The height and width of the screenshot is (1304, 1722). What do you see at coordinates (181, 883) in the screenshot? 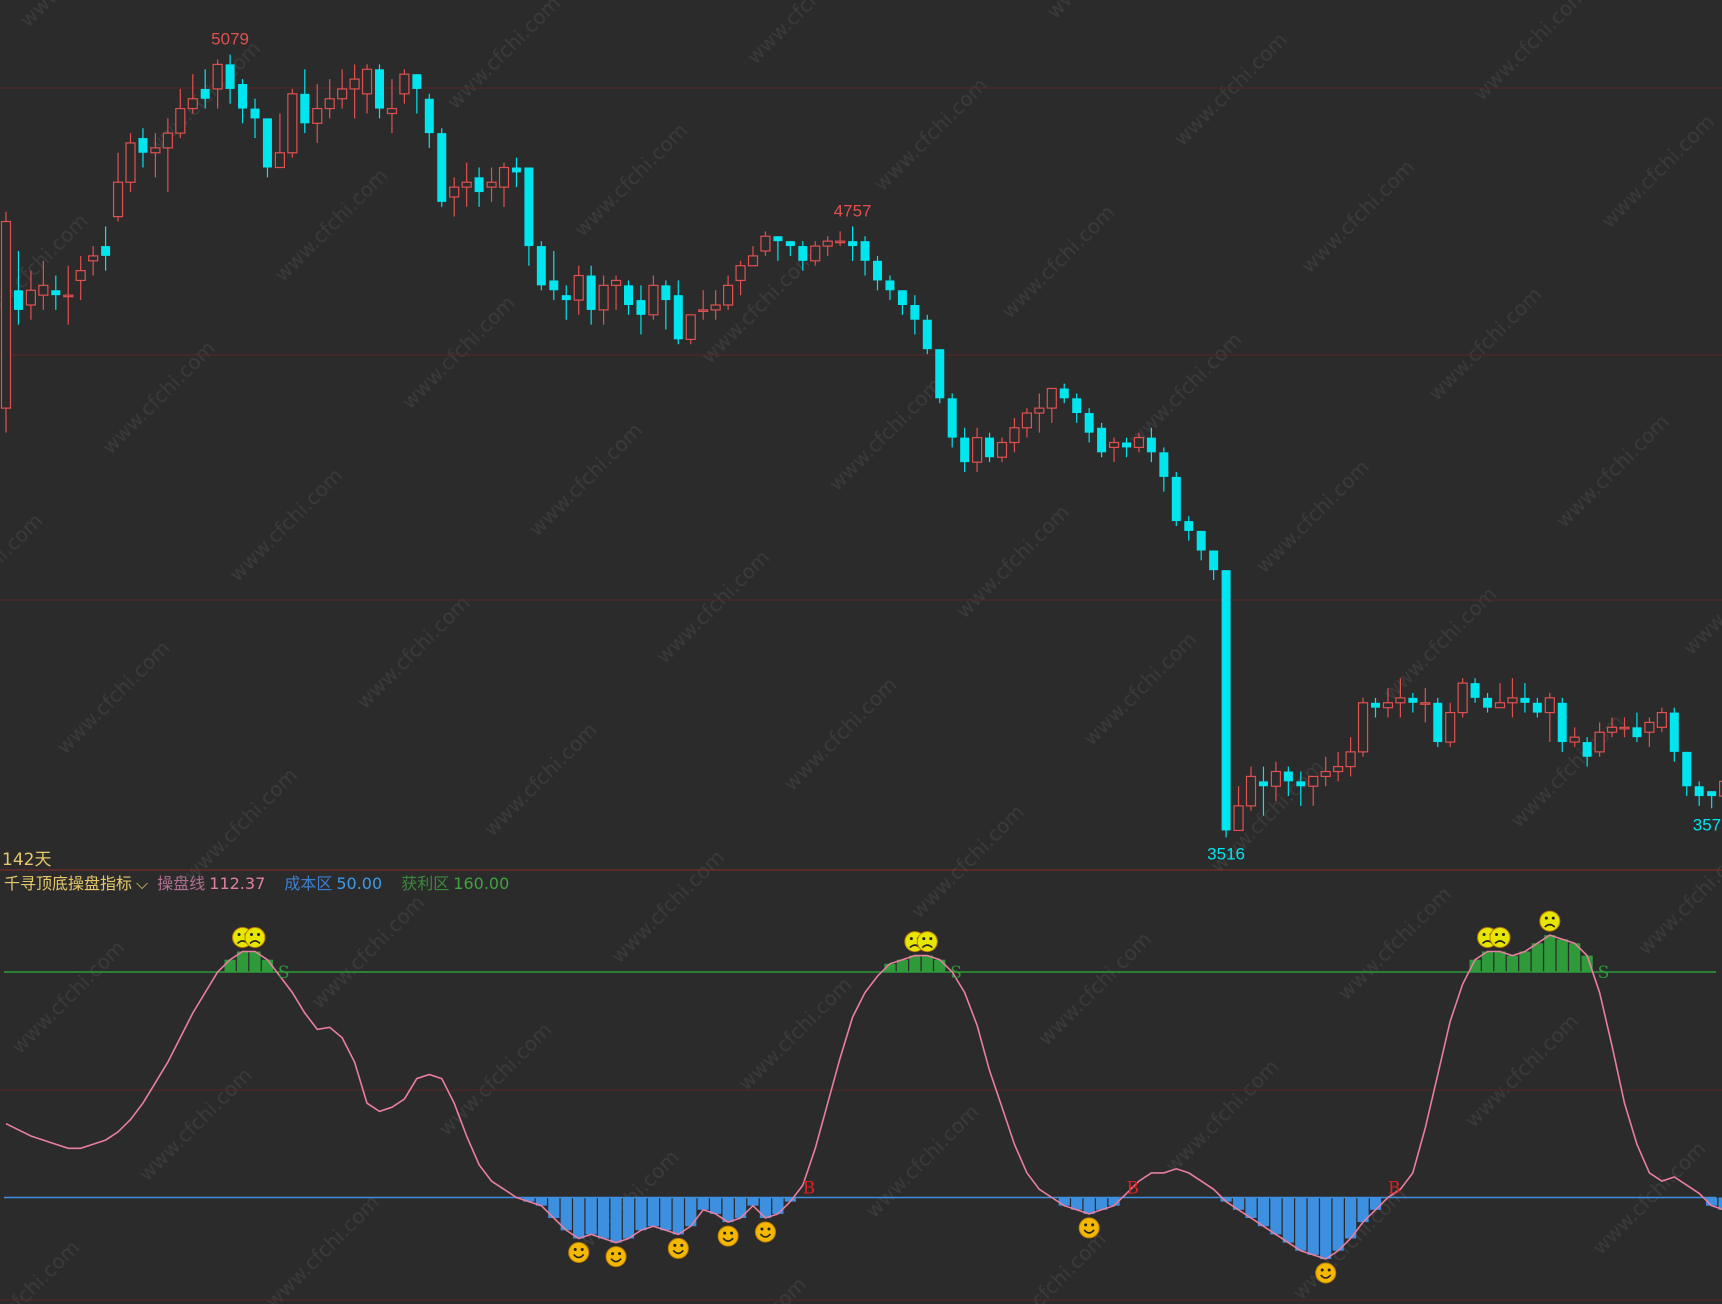
I see `line-label: 操盘线` at bounding box center [181, 883].